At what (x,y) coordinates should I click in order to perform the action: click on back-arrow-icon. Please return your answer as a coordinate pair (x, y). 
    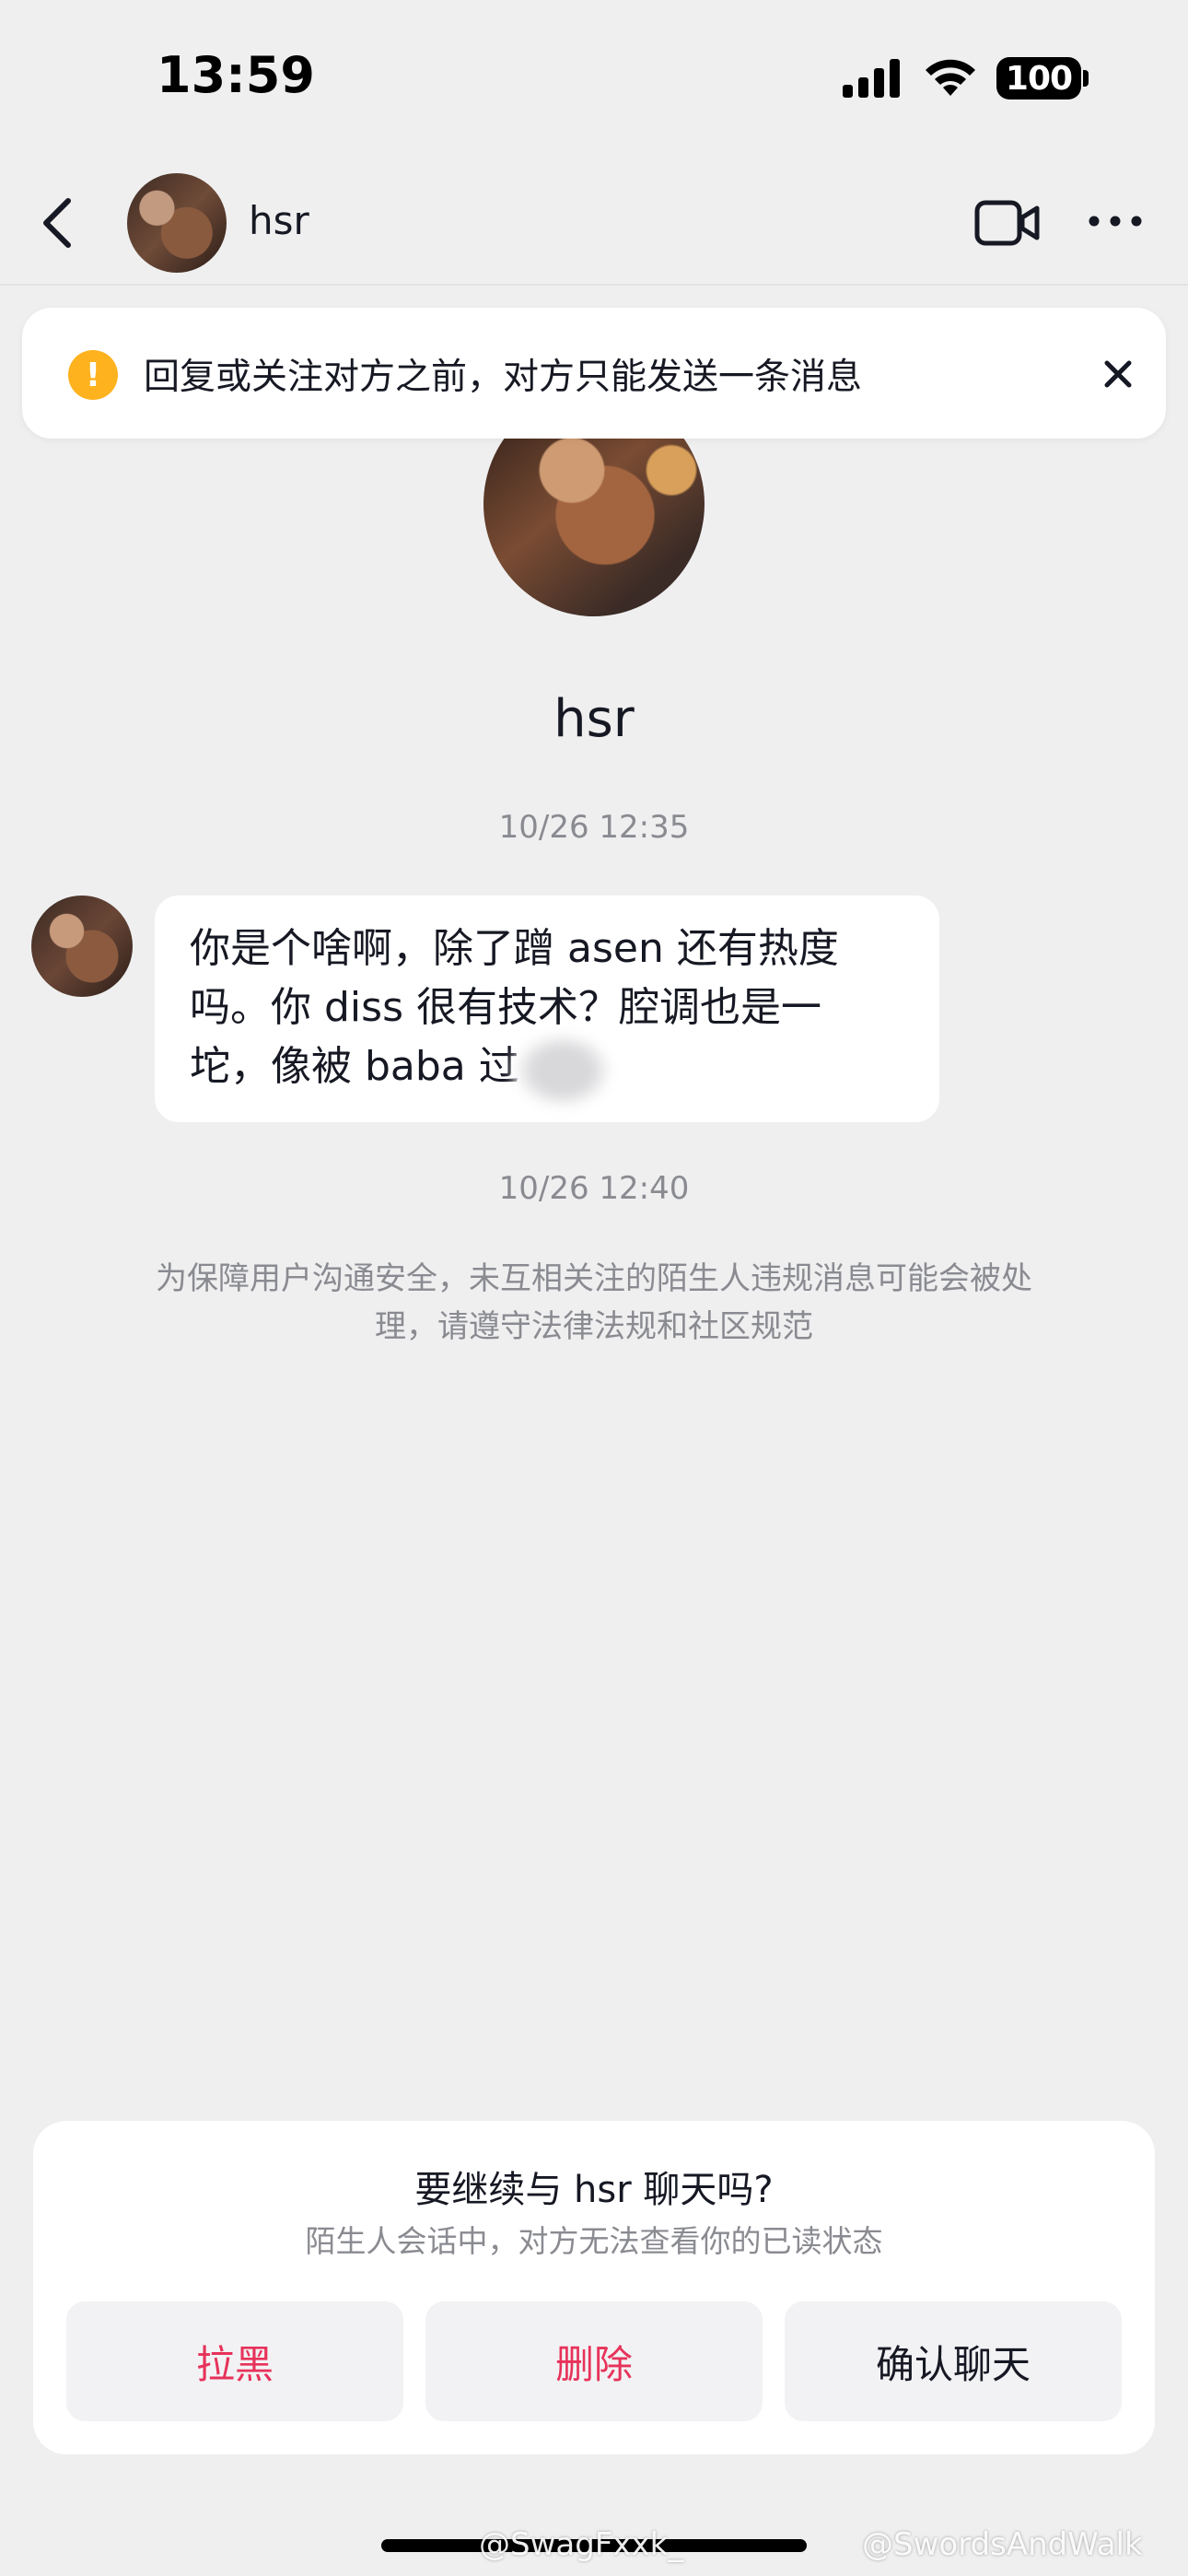
    Looking at the image, I should click on (58, 223).